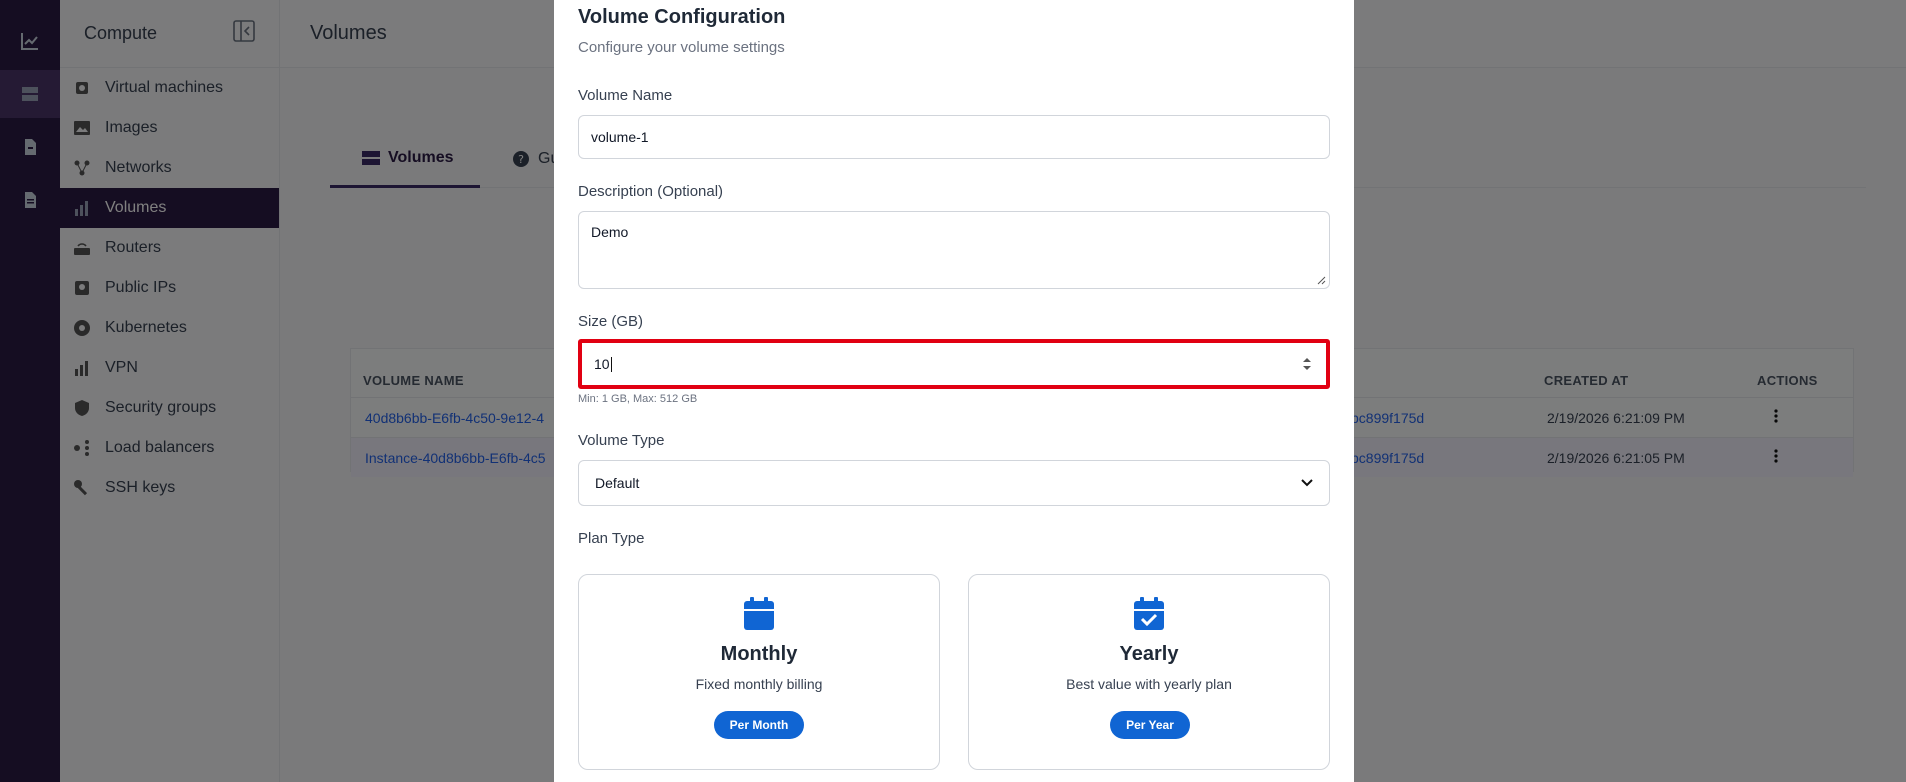  What do you see at coordinates (611, 364) in the screenshot?
I see `text-cursor` at bounding box center [611, 364].